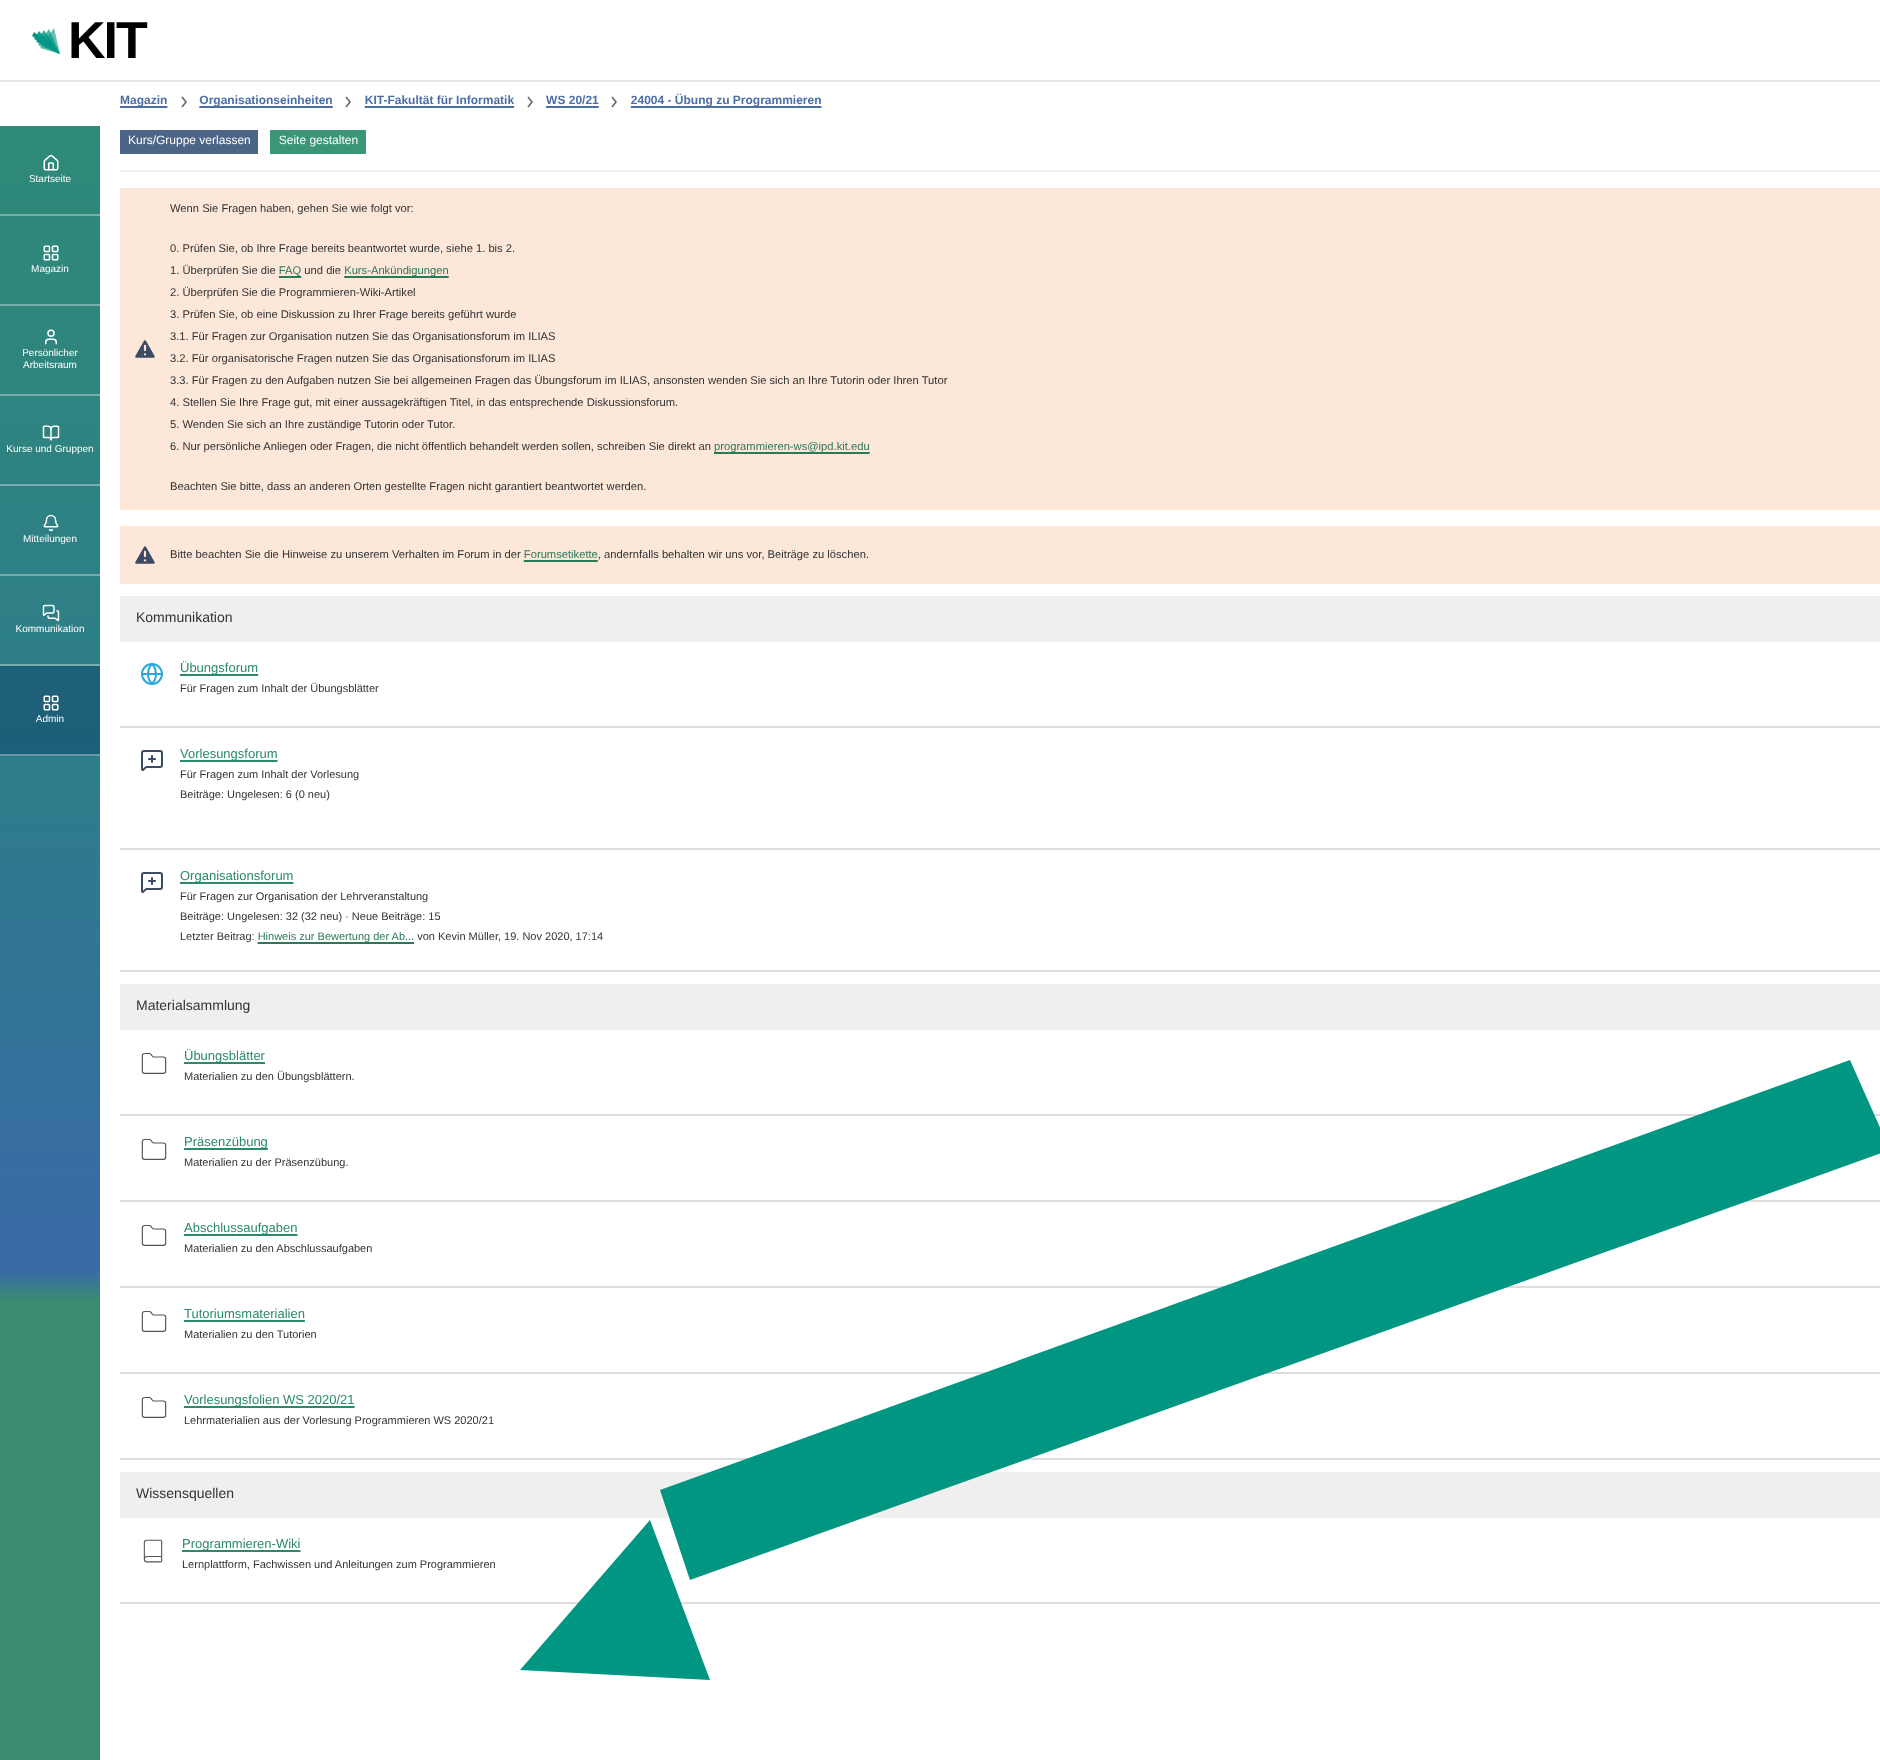  I want to click on home-icon, so click(50, 162).